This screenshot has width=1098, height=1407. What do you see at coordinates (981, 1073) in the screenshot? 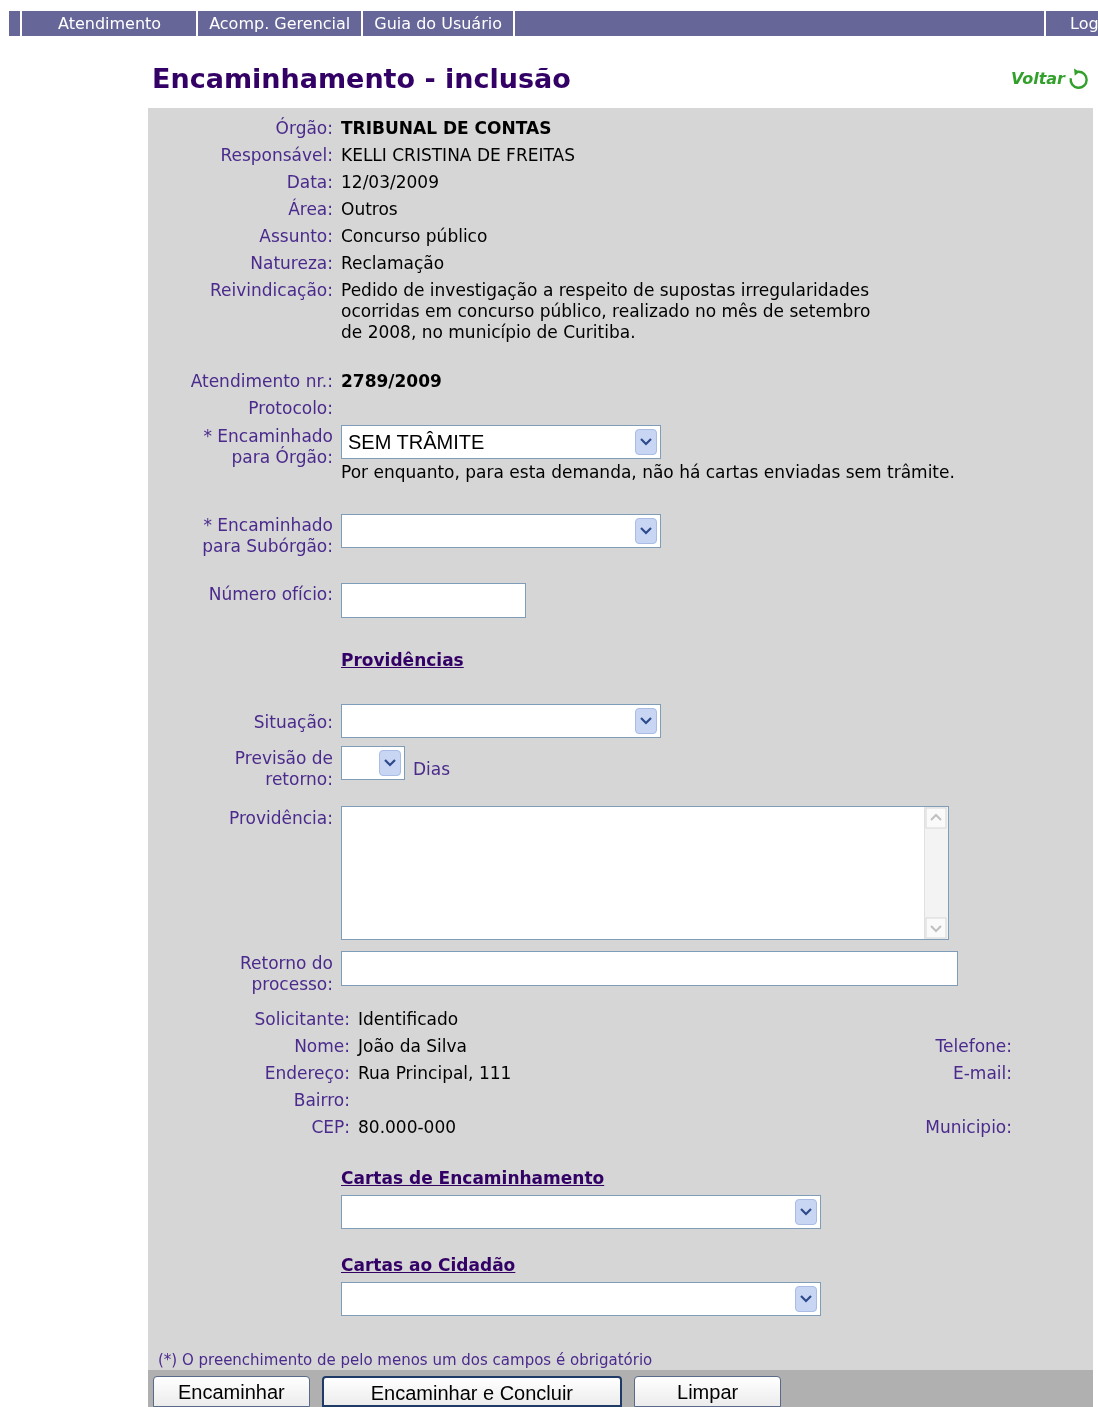
I see `field-label: E-mail:` at bounding box center [981, 1073].